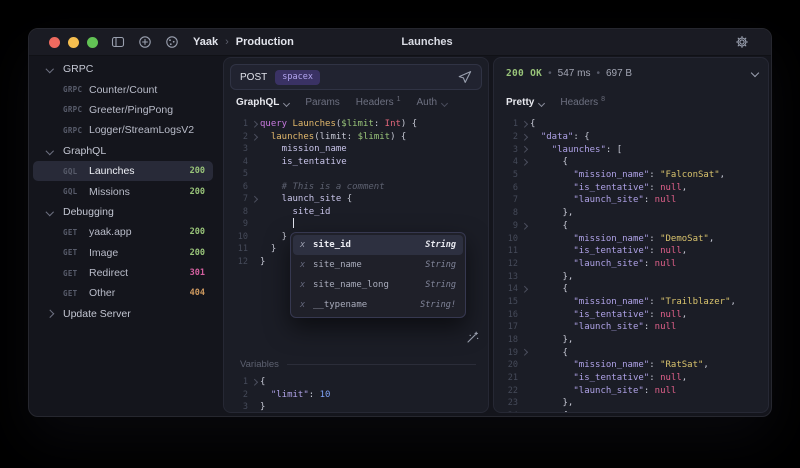  Describe the element at coordinates (400, 42) in the screenshot. I see `titlebar: Yaak › Production Launches` at that location.